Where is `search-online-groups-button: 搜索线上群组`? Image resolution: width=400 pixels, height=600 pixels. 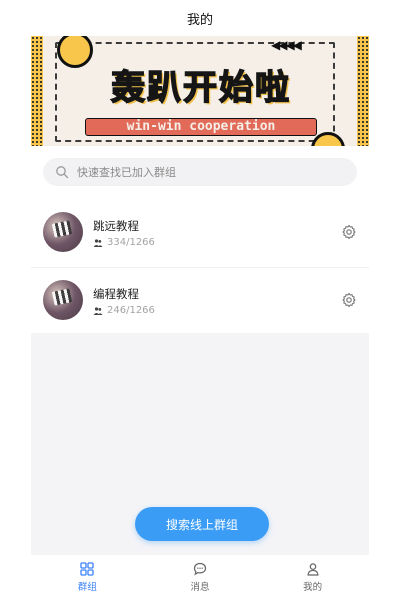 search-online-groups-button: 搜索线上群组 is located at coordinates (202, 524).